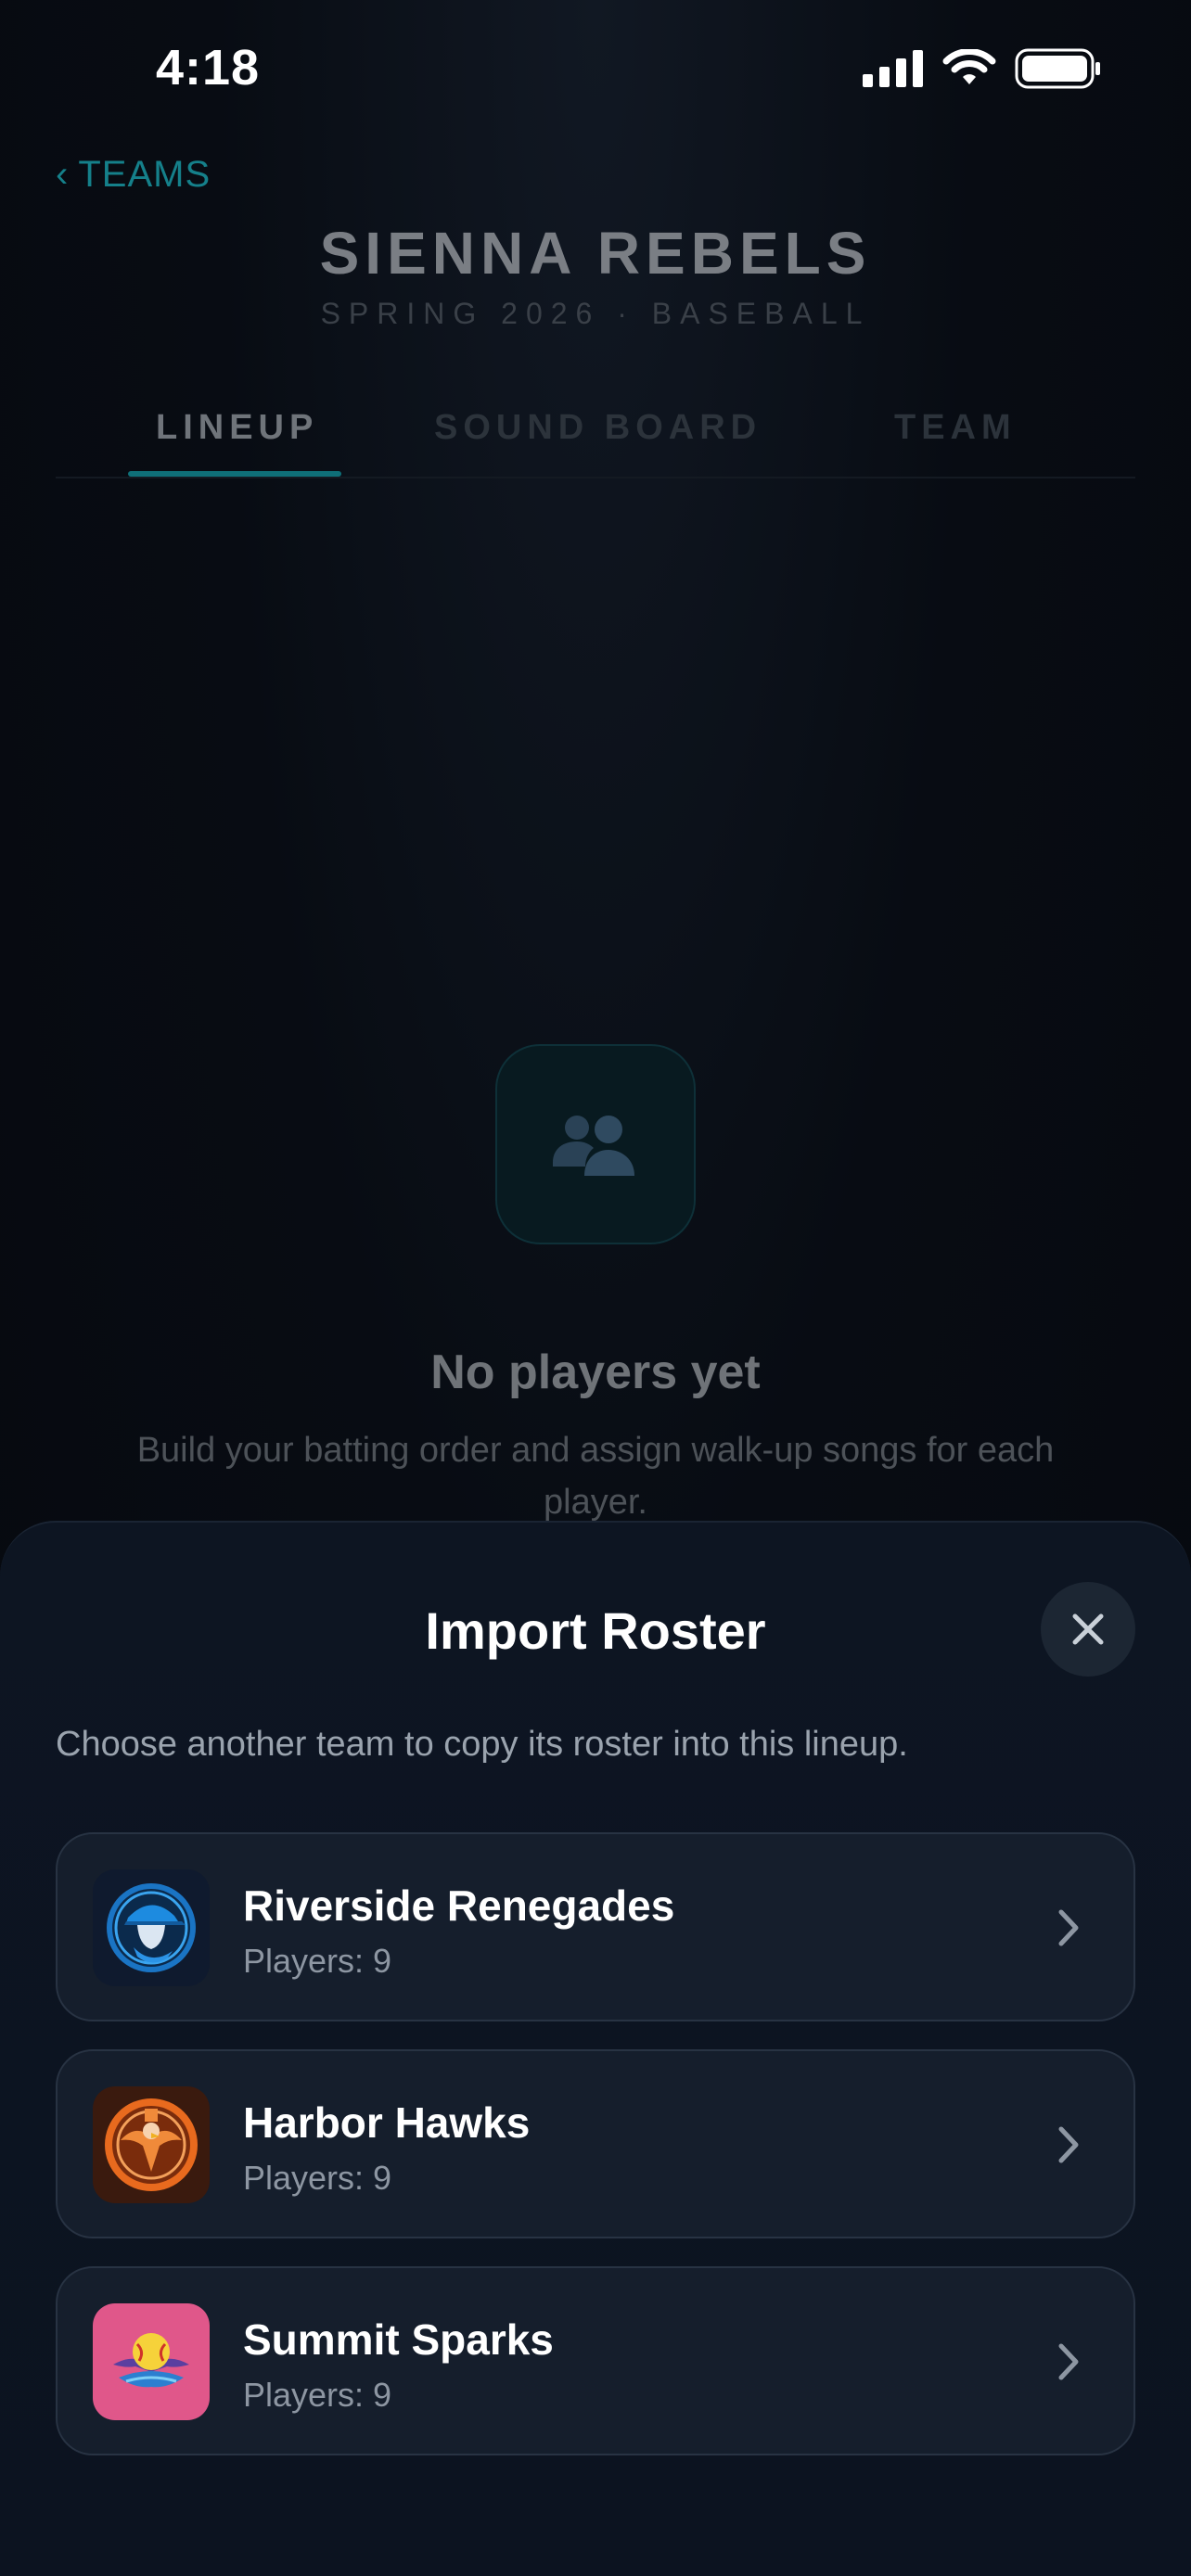 The width and height of the screenshot is (1191, 2576). What do you see at coordinates (399, 2339) in the screenshot?
I see `team-name: Summit Sparks` at bounding box center [399, 2339].